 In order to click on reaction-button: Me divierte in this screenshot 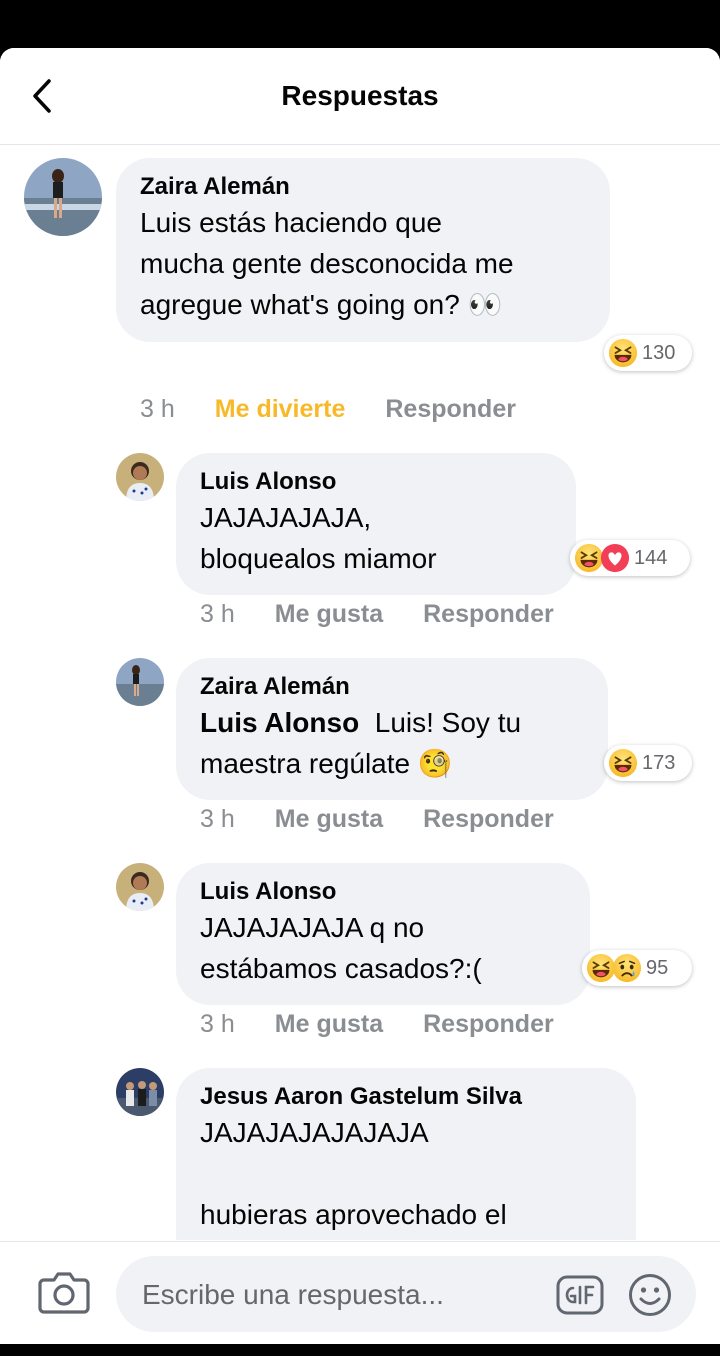, I will do `click(280, 409)`.